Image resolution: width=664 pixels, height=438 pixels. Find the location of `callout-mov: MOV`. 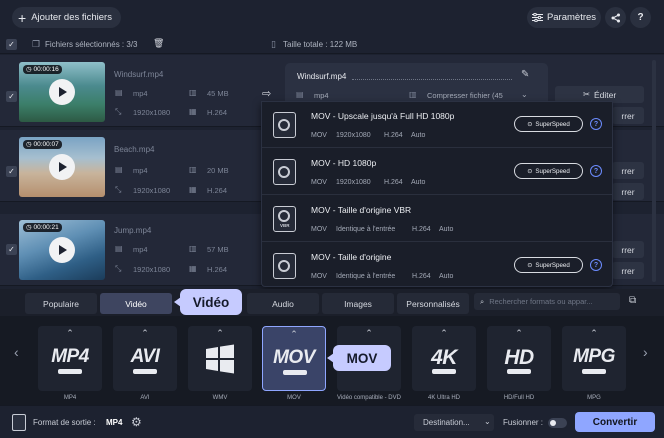

callout-mov: MOV is located at coordinates (359, 358).